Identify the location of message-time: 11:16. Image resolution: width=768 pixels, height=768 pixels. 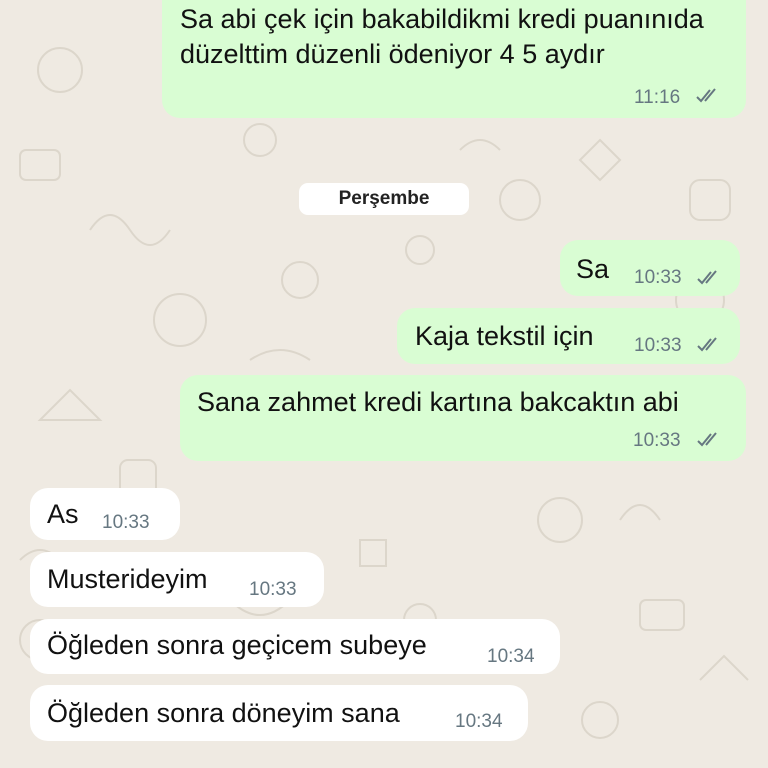
(657, 97).